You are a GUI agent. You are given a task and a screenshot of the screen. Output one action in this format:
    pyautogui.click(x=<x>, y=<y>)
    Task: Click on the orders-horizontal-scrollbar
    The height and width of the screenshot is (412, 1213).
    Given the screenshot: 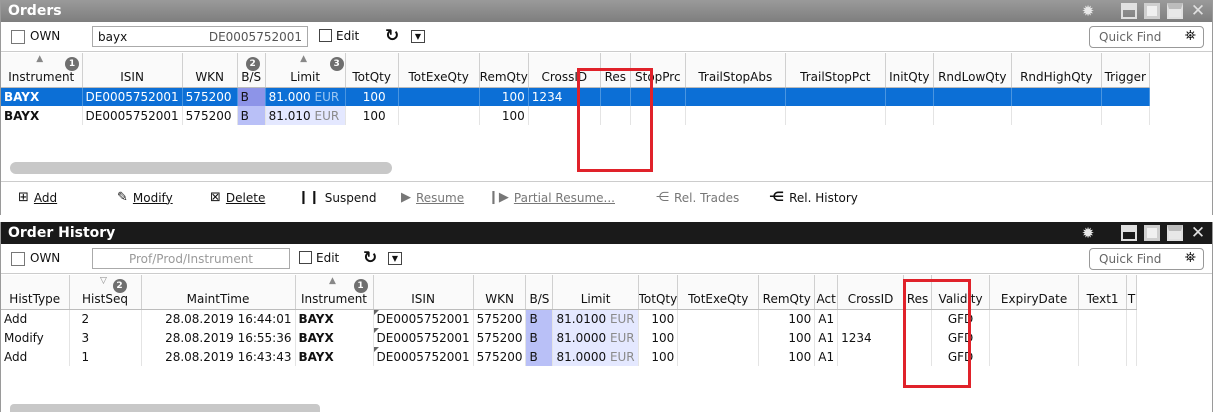 What is the action you would take?
    pyautogui.click(x=201, y=168)
    